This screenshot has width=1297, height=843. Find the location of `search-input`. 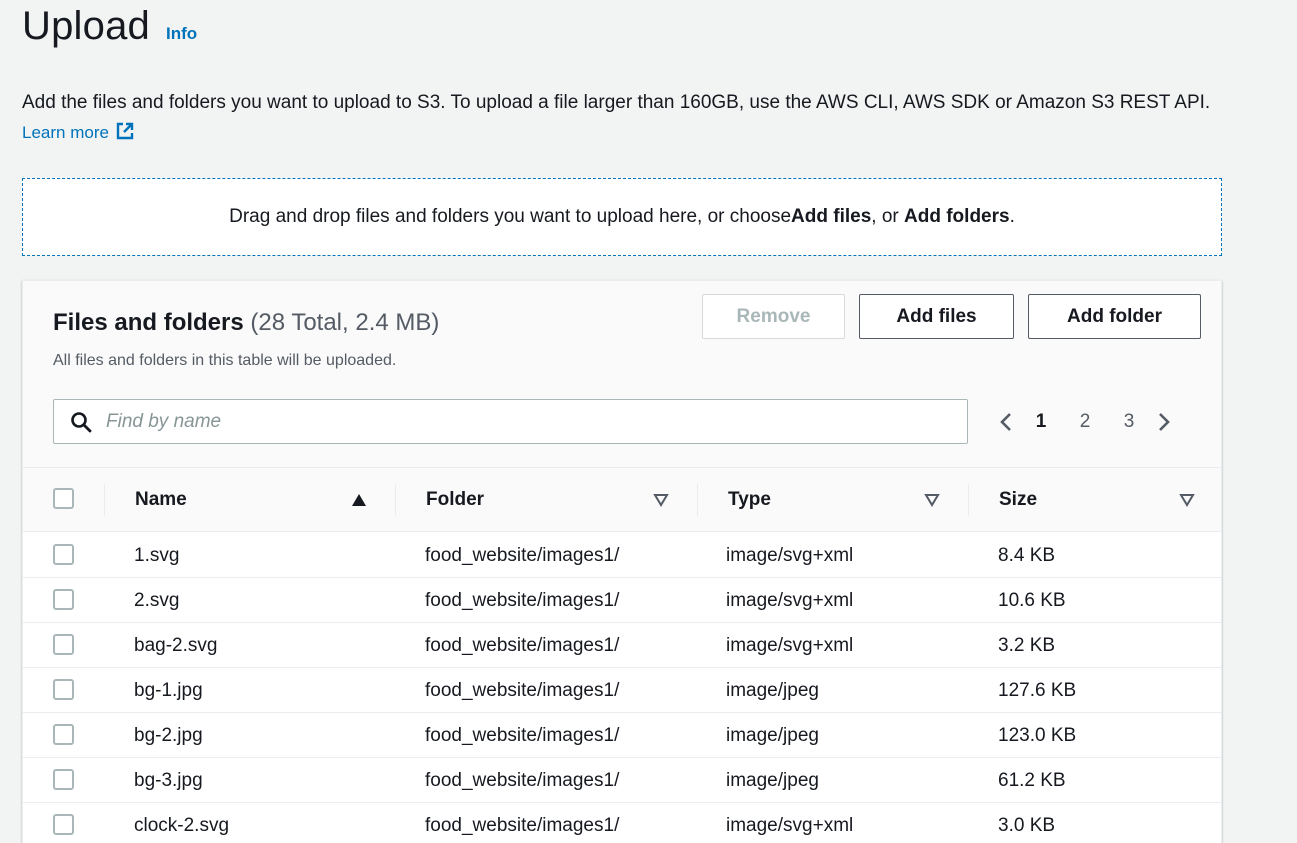

search-input is located at coordinates (526, 421).